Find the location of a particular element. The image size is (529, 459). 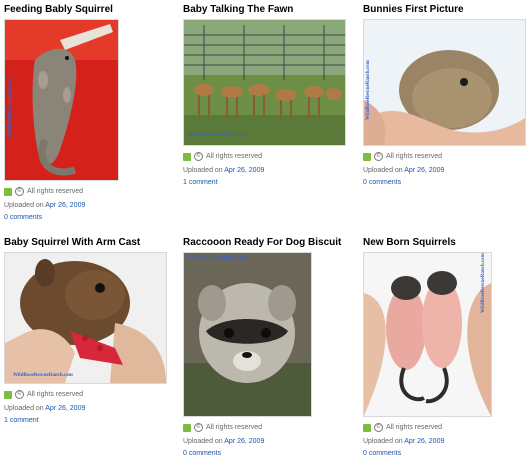

photo-title: New Born Squirrels is located at coordinates (446, 243).